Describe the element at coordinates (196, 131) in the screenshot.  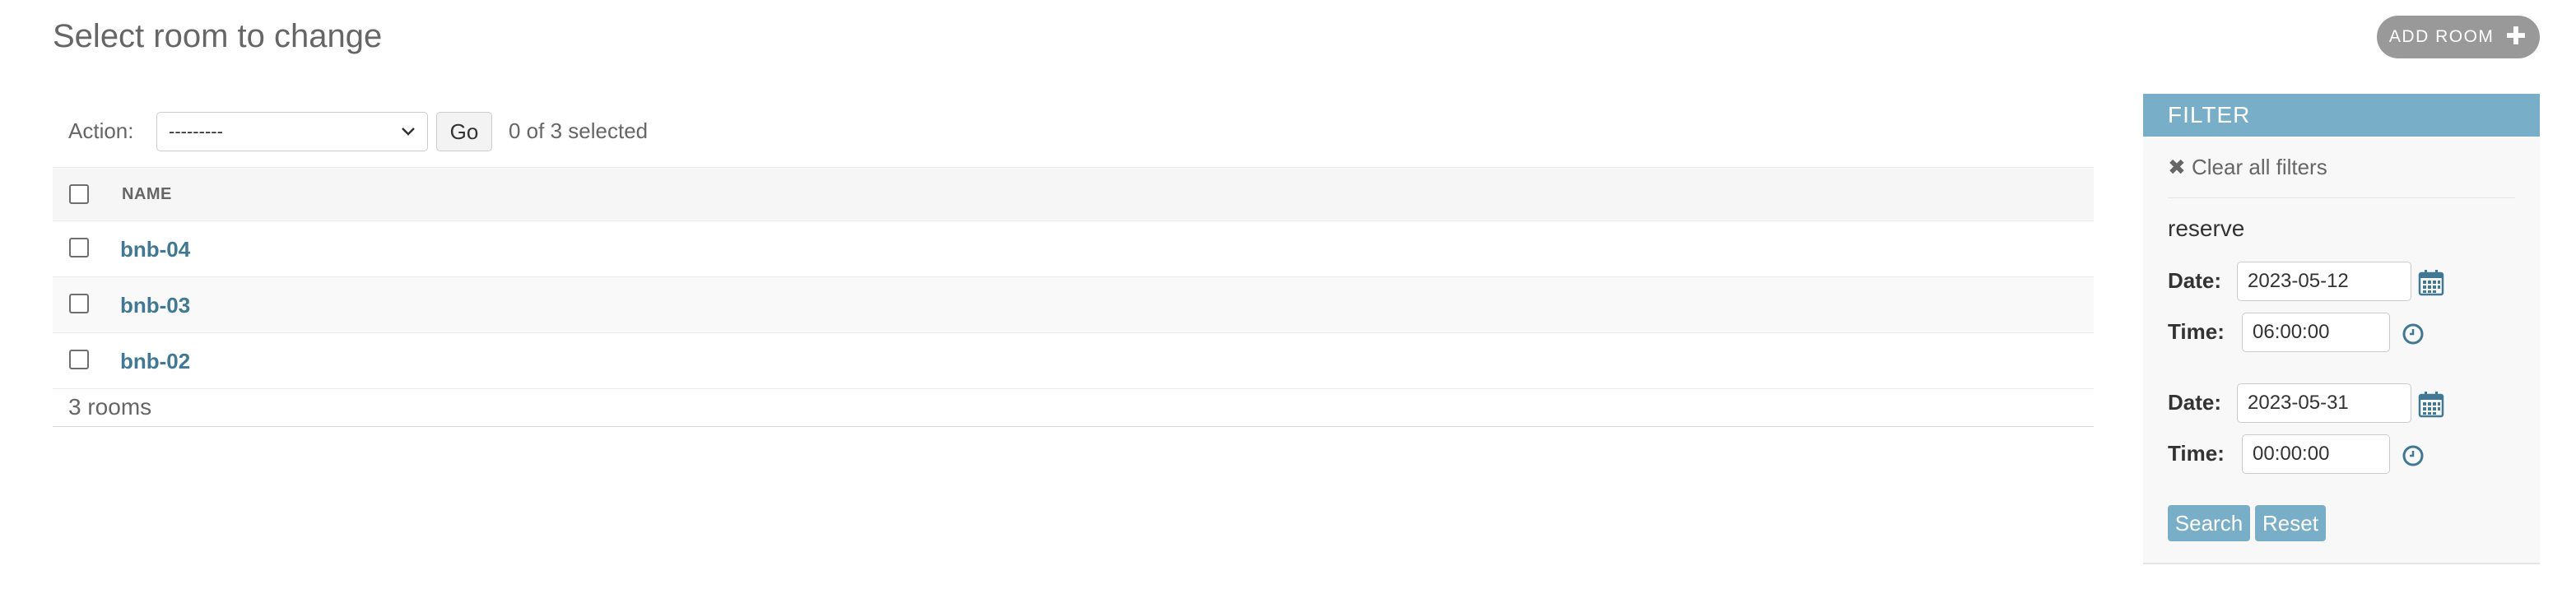
I see `action-select-value: ---------` at that location.